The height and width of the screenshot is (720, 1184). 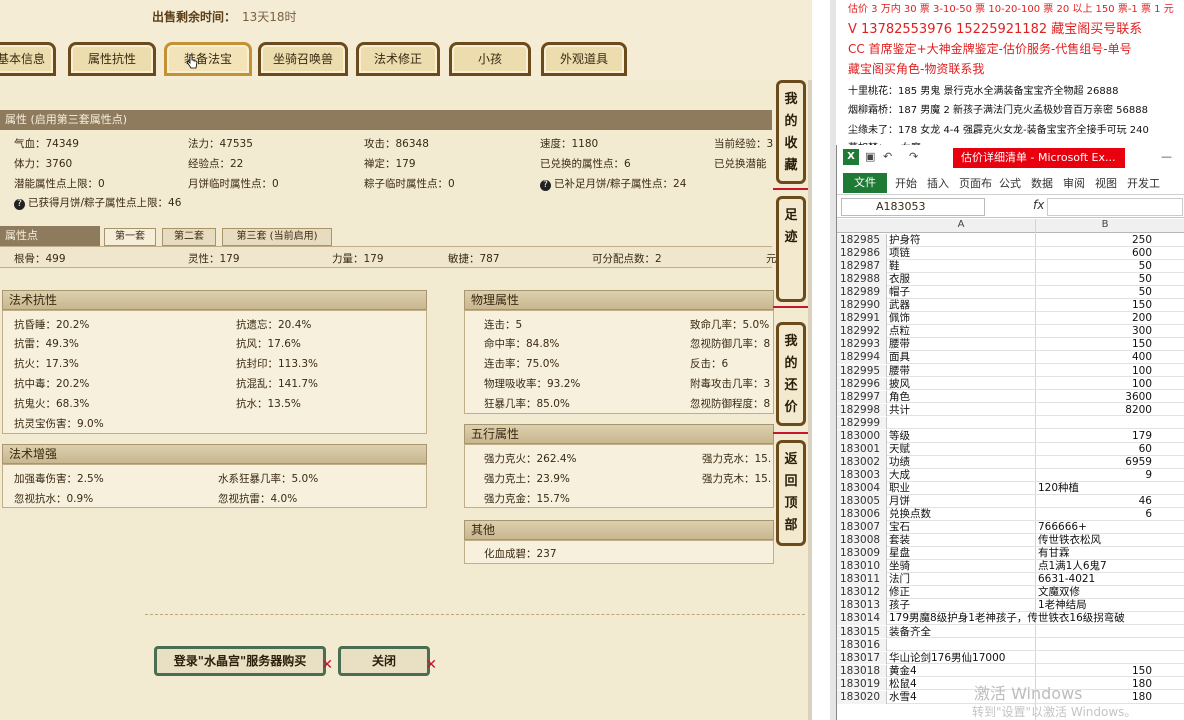 What do you see at coordinates (1095, 318) in the screenshot?
I see `cell-b: 200` at bounding box center [1095, 318].